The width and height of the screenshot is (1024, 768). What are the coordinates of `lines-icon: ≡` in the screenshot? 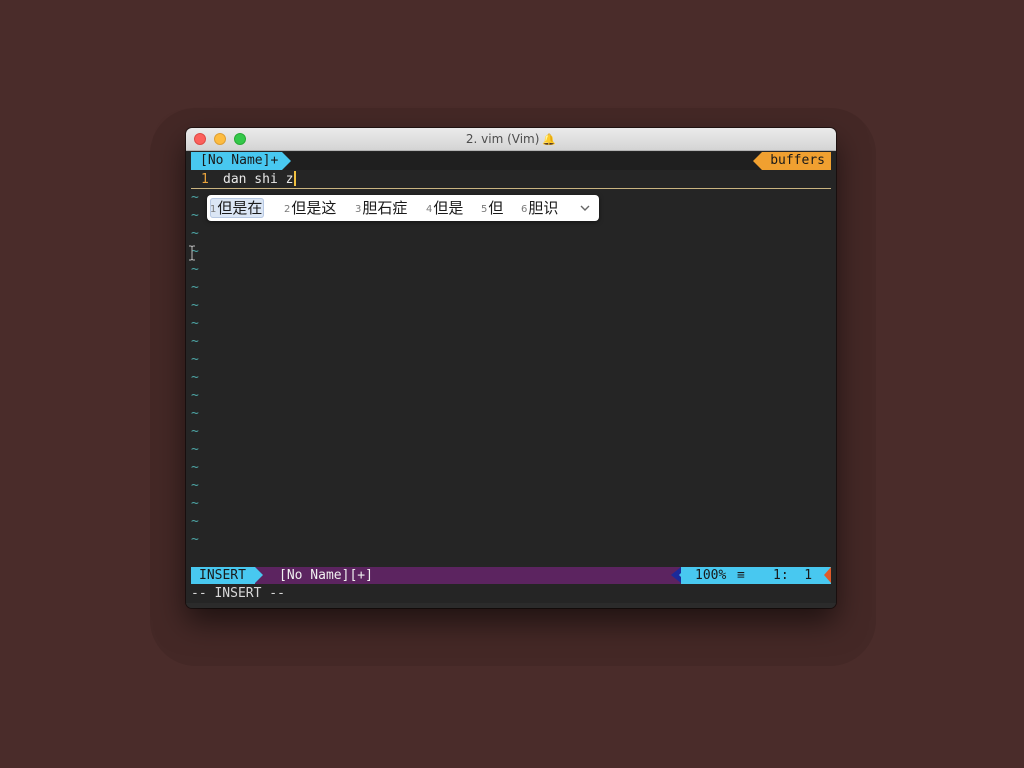 It's located at (741, 575).